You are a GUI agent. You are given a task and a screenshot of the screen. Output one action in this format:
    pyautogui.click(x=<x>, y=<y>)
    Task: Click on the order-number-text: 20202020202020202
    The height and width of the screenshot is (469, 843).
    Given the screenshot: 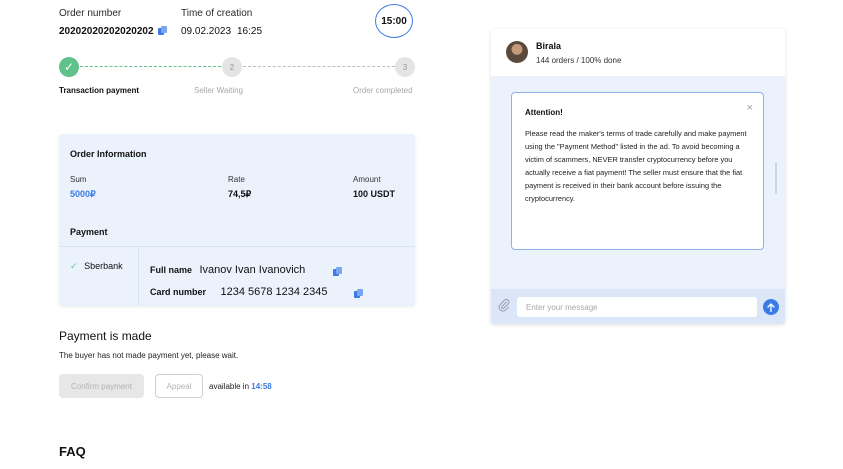 What is the action you would take?
    pyautogui.click(x=106, y=31)
    